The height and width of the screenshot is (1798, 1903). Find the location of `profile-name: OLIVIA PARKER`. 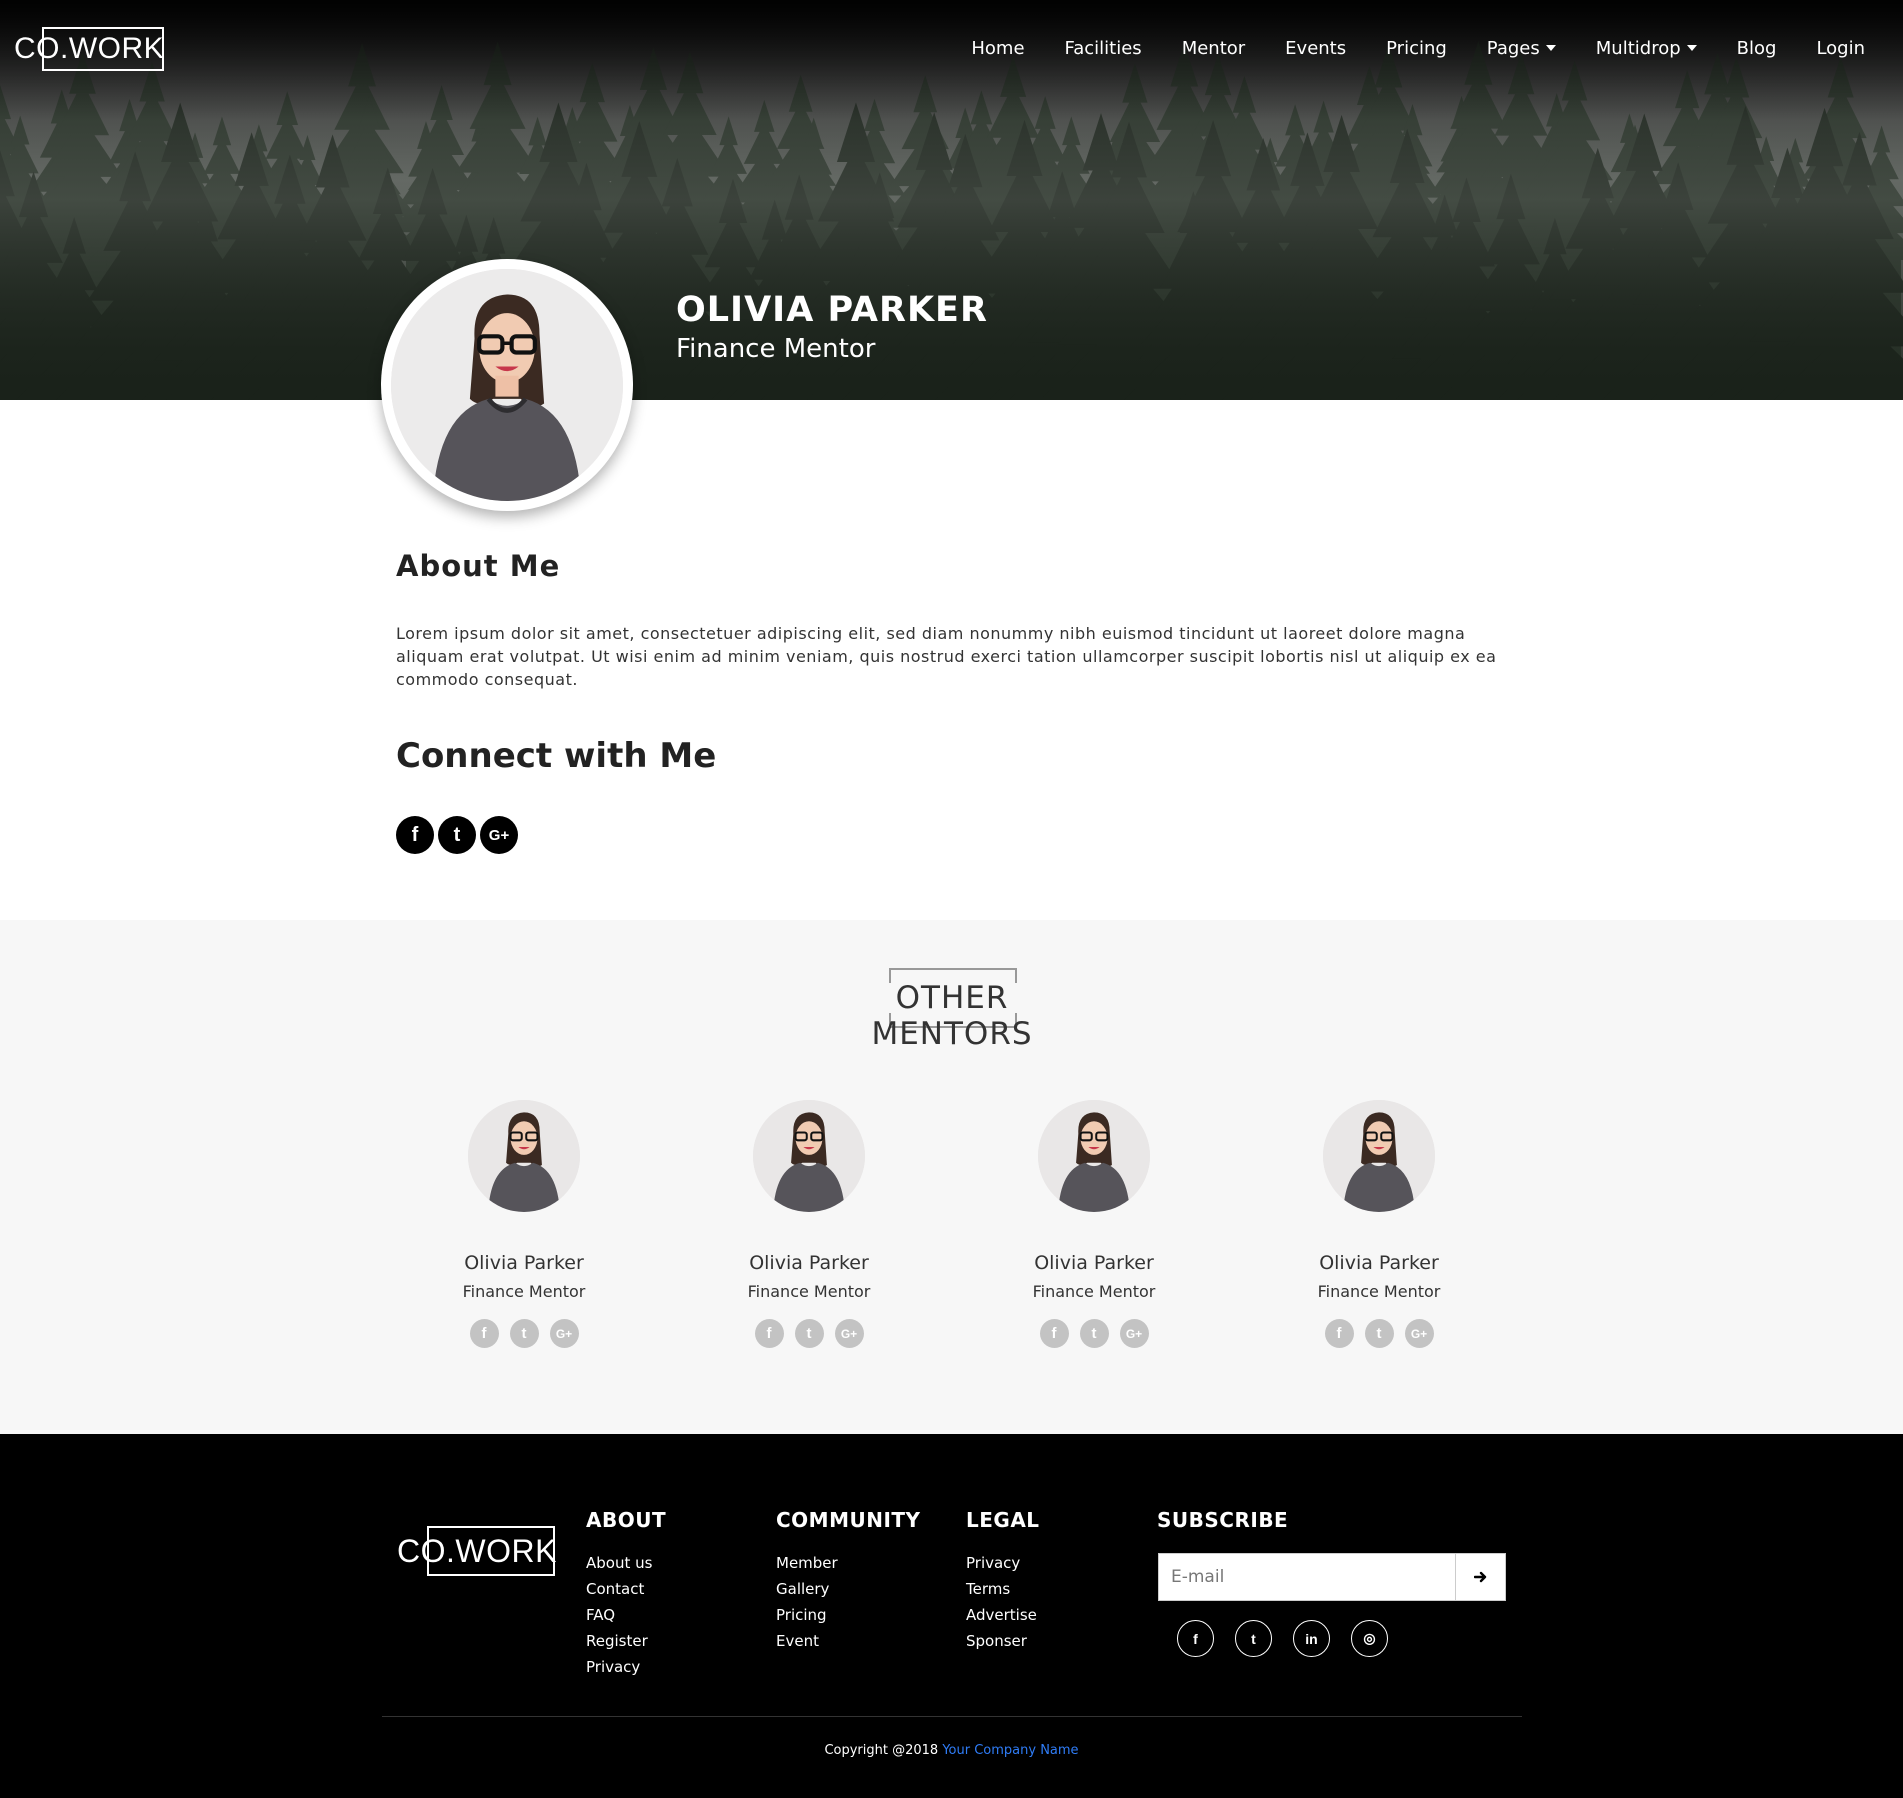

profile-name: OLIVIA PARKER is located at coordinates (832, 310).